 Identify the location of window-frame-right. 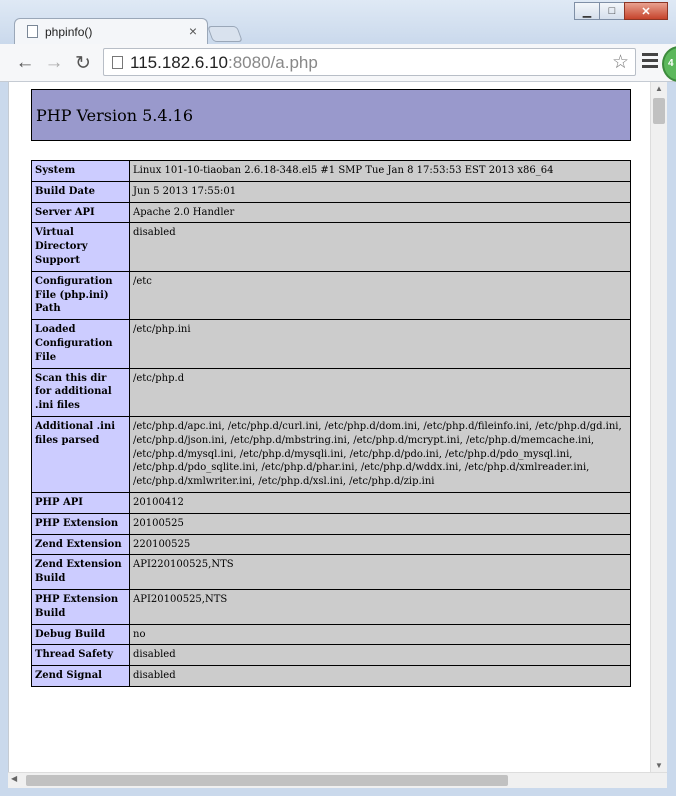
(671, 435).